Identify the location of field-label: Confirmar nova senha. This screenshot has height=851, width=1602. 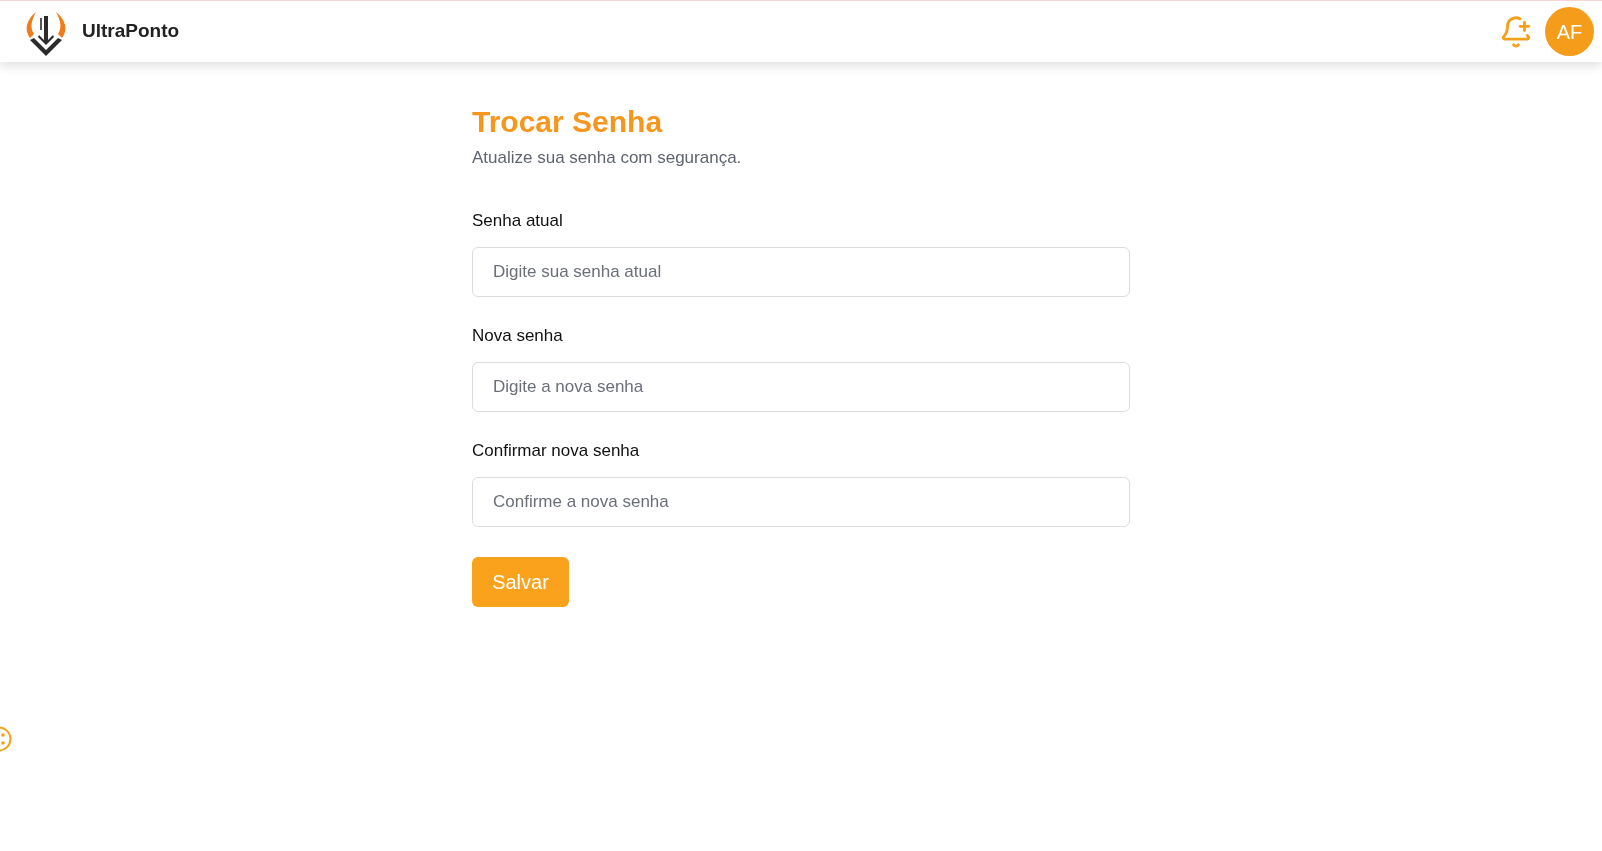
(556, 451).